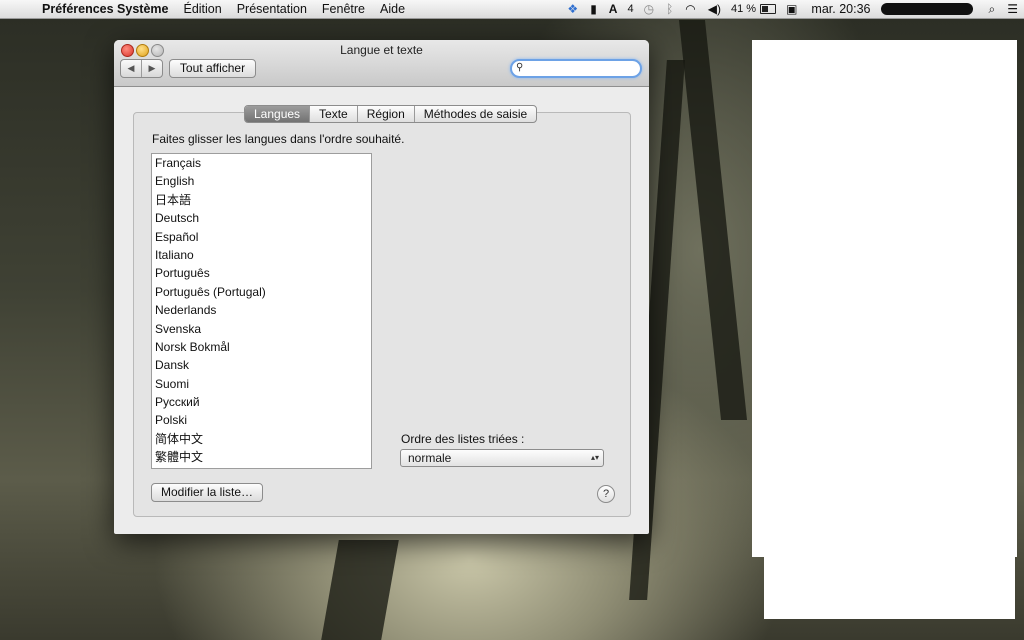 This screenshot has width=1024, height=640. What do you see at coordinates (131, 68) in the screenshot?
I see `back-arrow-icon: ◀` at bounding box center [131, 68].